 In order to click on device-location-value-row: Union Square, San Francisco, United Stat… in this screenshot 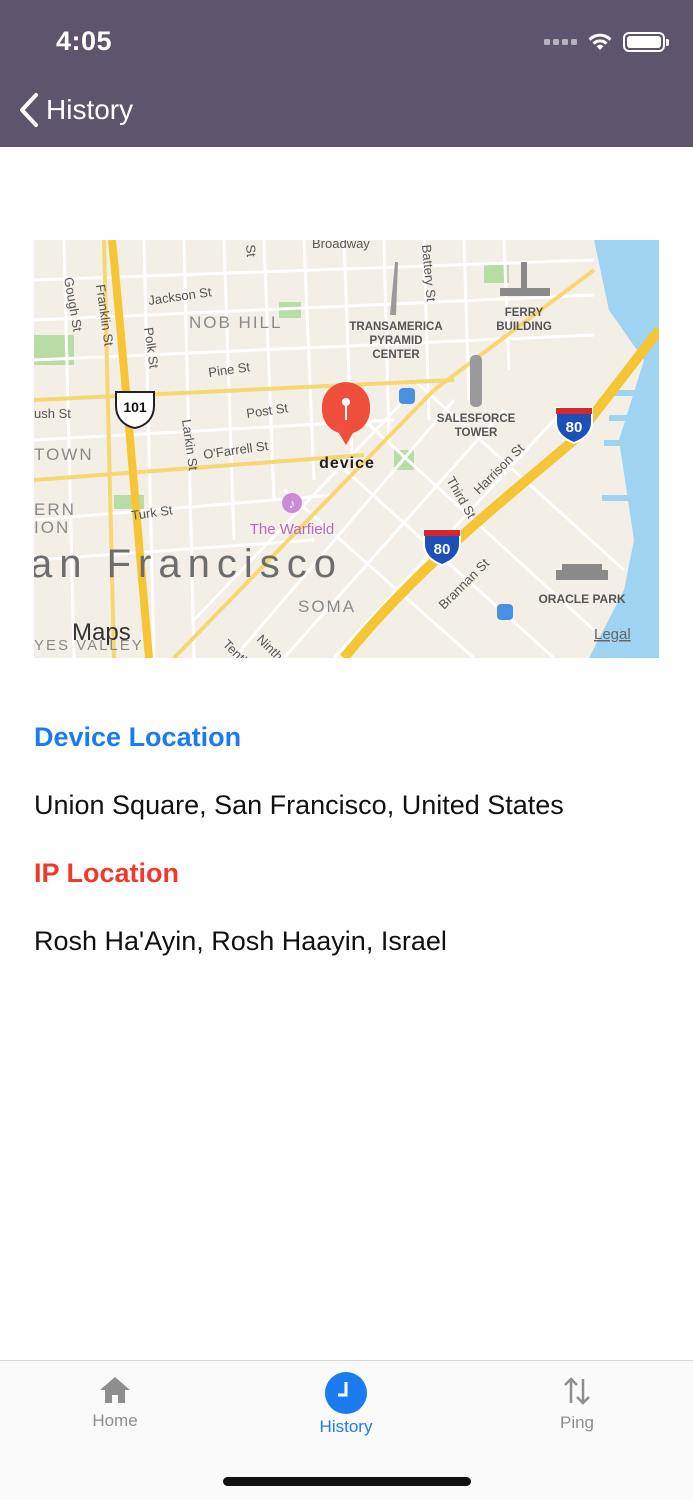, I will do `click(344, 805)`.